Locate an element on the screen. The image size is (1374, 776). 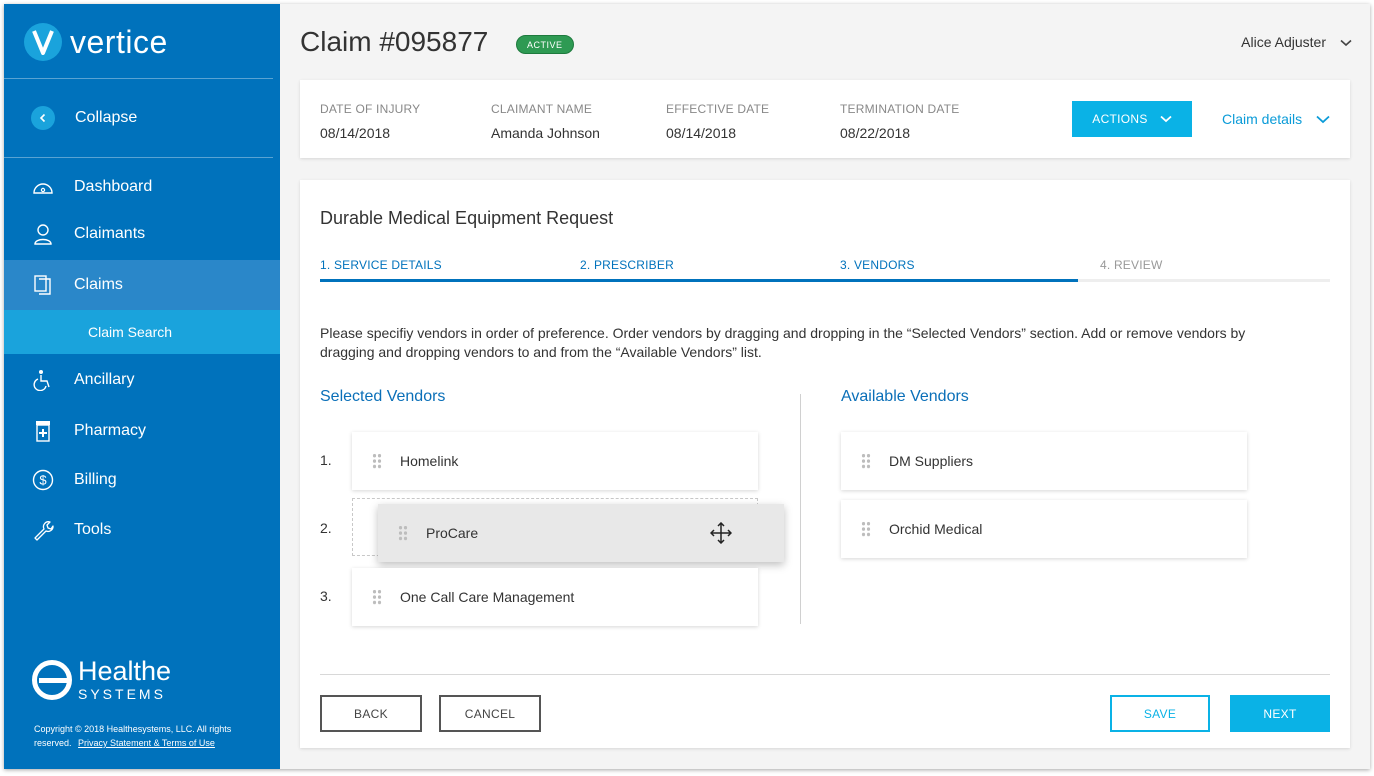
sidebar-item-tools: Tools is located at coordinates (142, 530).